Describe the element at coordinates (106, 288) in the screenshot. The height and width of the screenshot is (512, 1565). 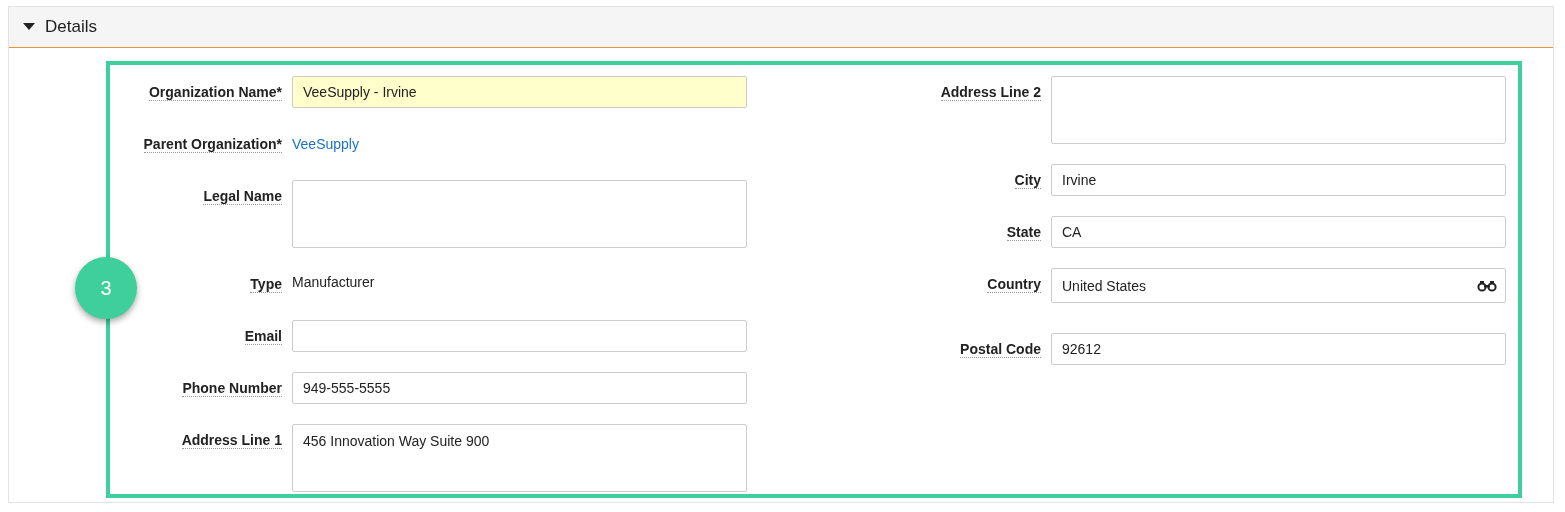
I see `step-badge: 3` at that location.